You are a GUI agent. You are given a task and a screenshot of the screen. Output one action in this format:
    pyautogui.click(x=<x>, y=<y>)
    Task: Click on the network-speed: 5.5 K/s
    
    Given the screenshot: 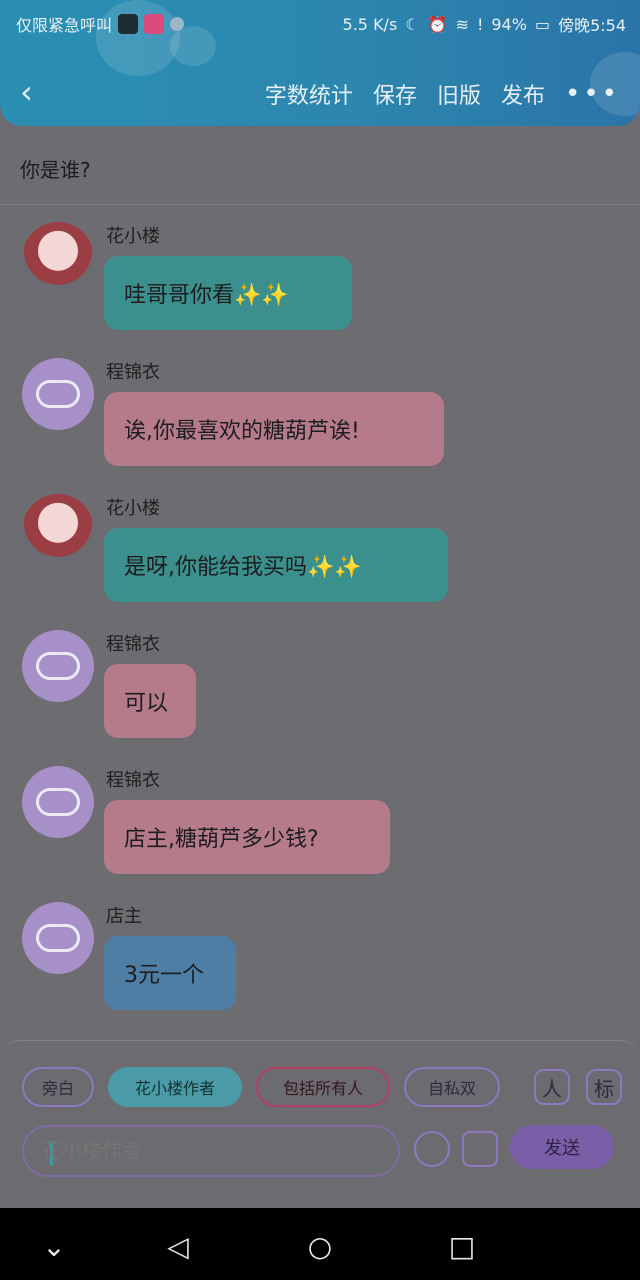 What is the action you would take?
    pyautogui.click(x=370, y=24)
    